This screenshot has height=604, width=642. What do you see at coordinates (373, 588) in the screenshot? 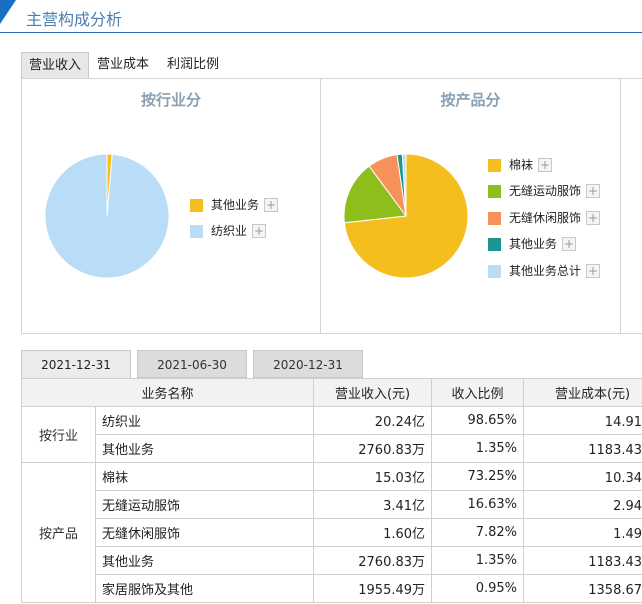
I see `revenue-cell: 1955.49万` at bounding box center [373, 588].